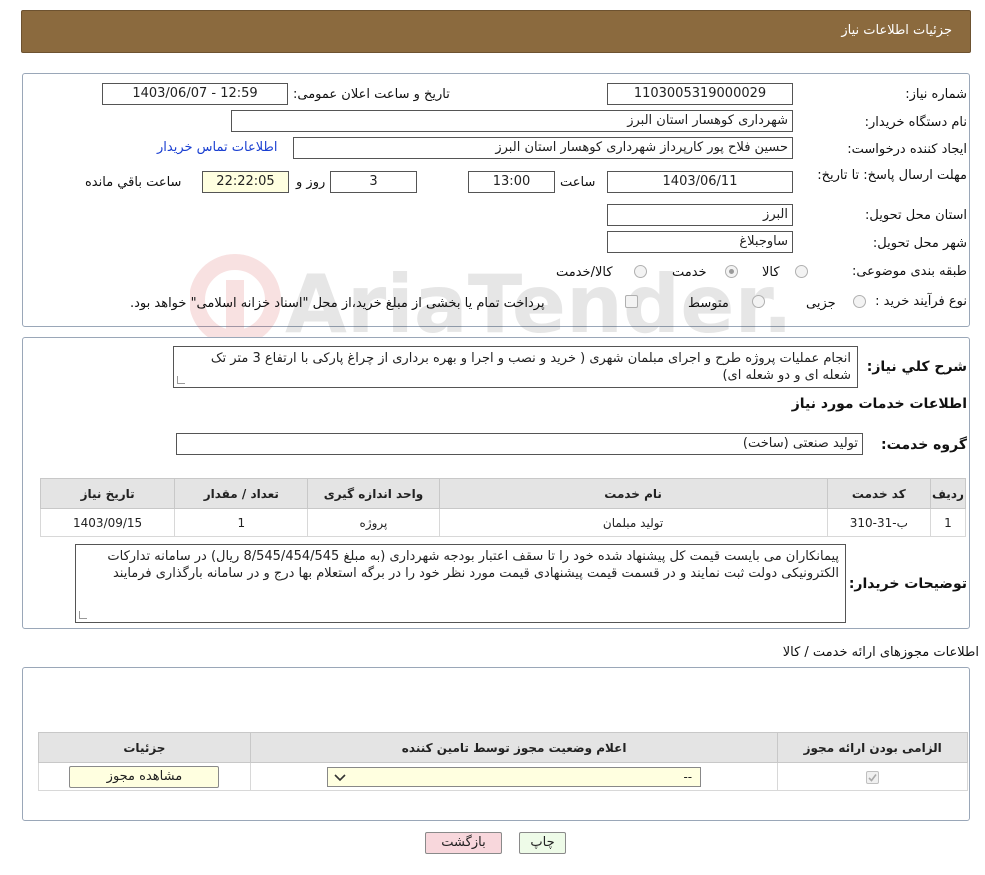  I want to click on view-permit-button: مشاهده مجوز, so click(144, 776).